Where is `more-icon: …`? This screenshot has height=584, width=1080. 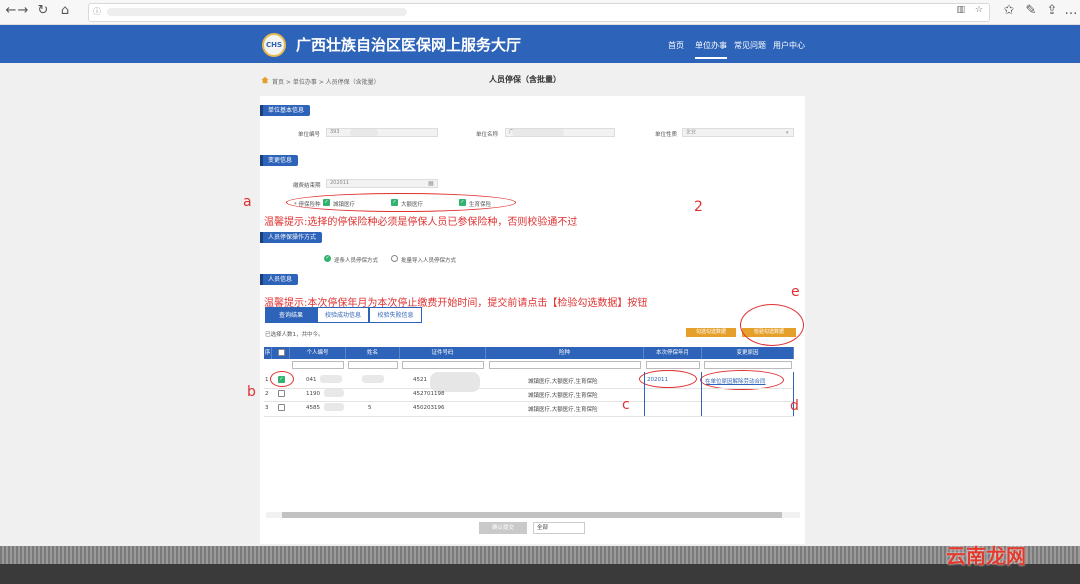
more-icon: … is located at coordinates (1071, 10).